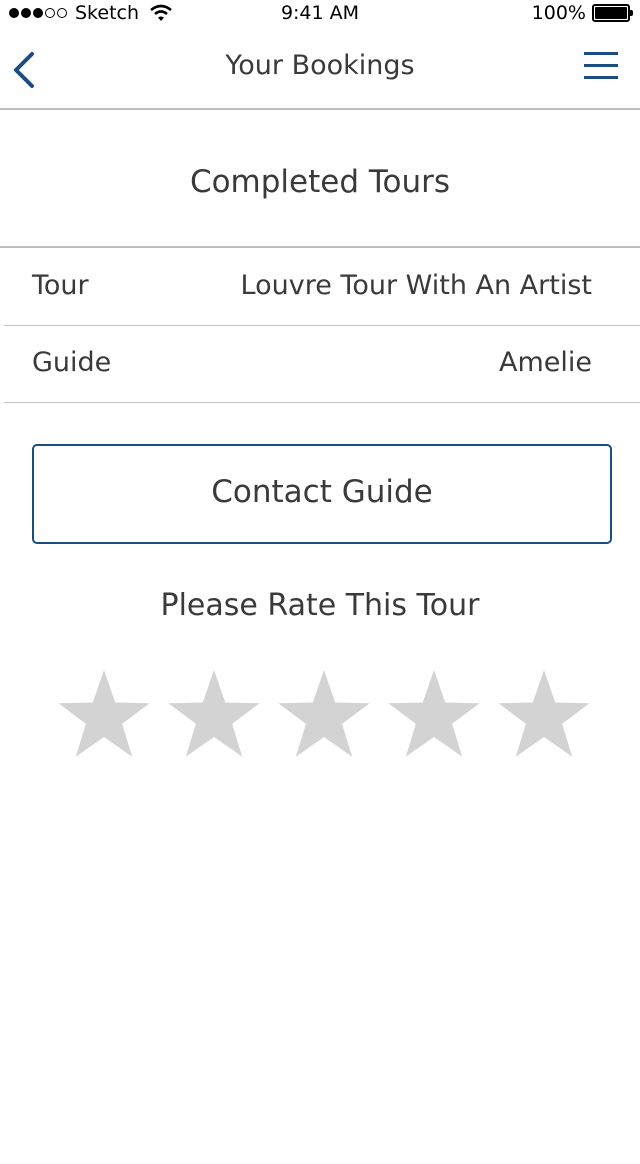 The image size is (640, 1164). I want to click on battery-icon, so click(612, 13).